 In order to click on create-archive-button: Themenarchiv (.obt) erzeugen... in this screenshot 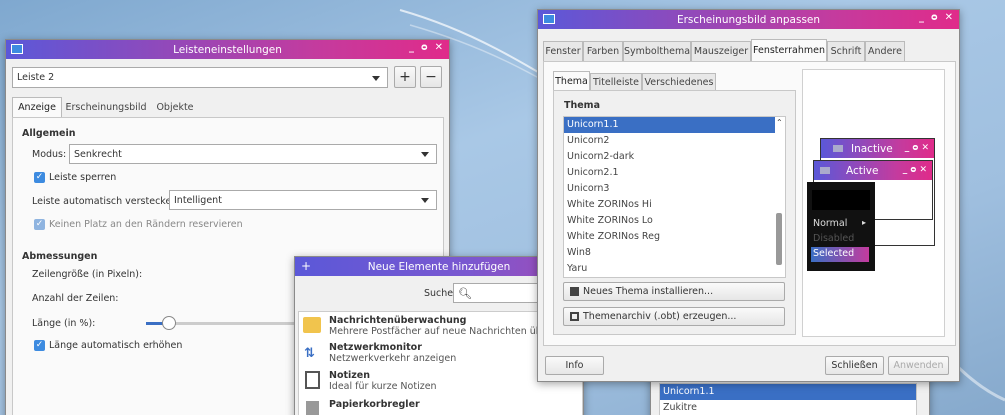, I will do `click(674, 316)`.